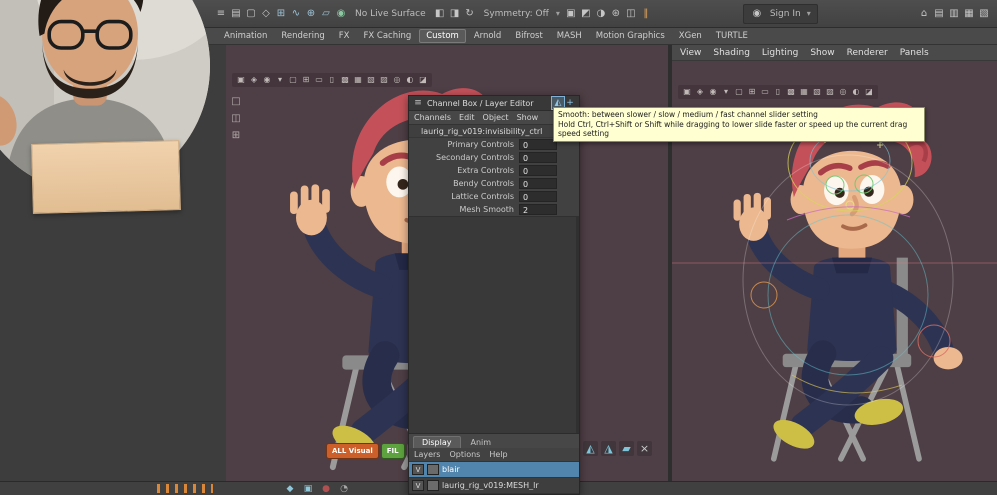 The height and width of the screenshot is (495, 997). What do you see at coordinates (352, 451) in the screenshot?
I see `picker-all-visual-button: ALL Visual` at bounding box center [352, 451].